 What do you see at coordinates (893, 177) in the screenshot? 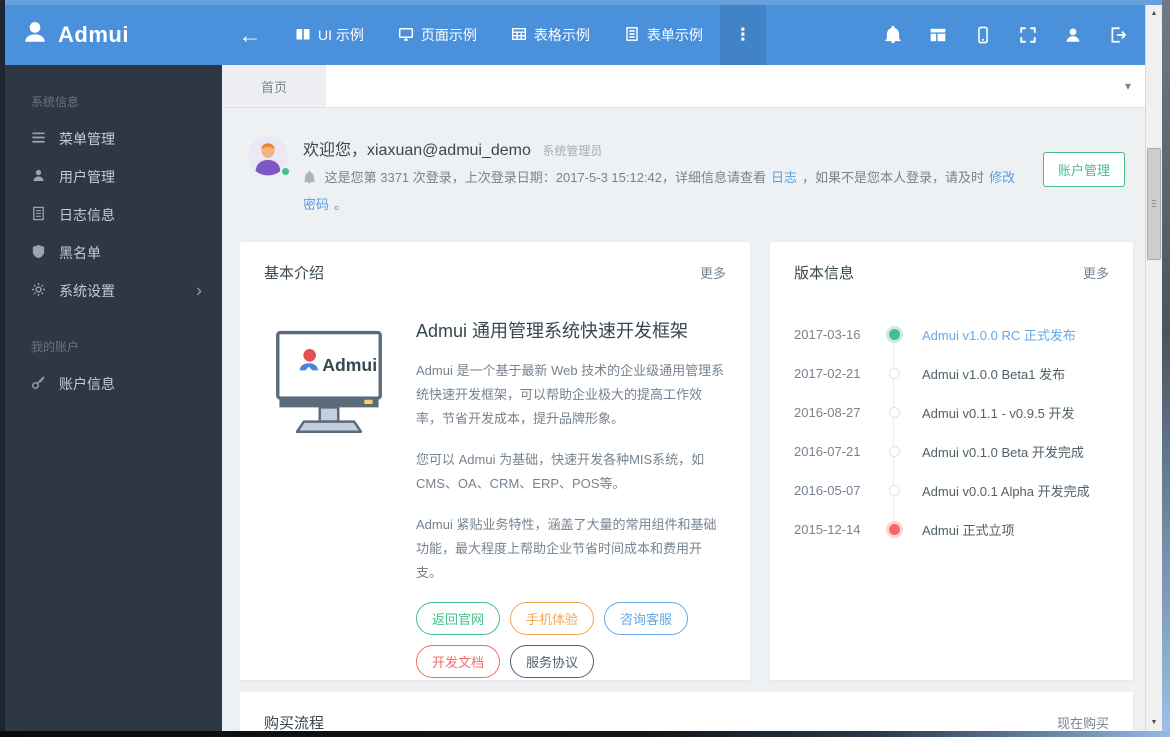
I see `warning-text: ，如果不是您本人登录，请及时` at bounding box center [893, 177].